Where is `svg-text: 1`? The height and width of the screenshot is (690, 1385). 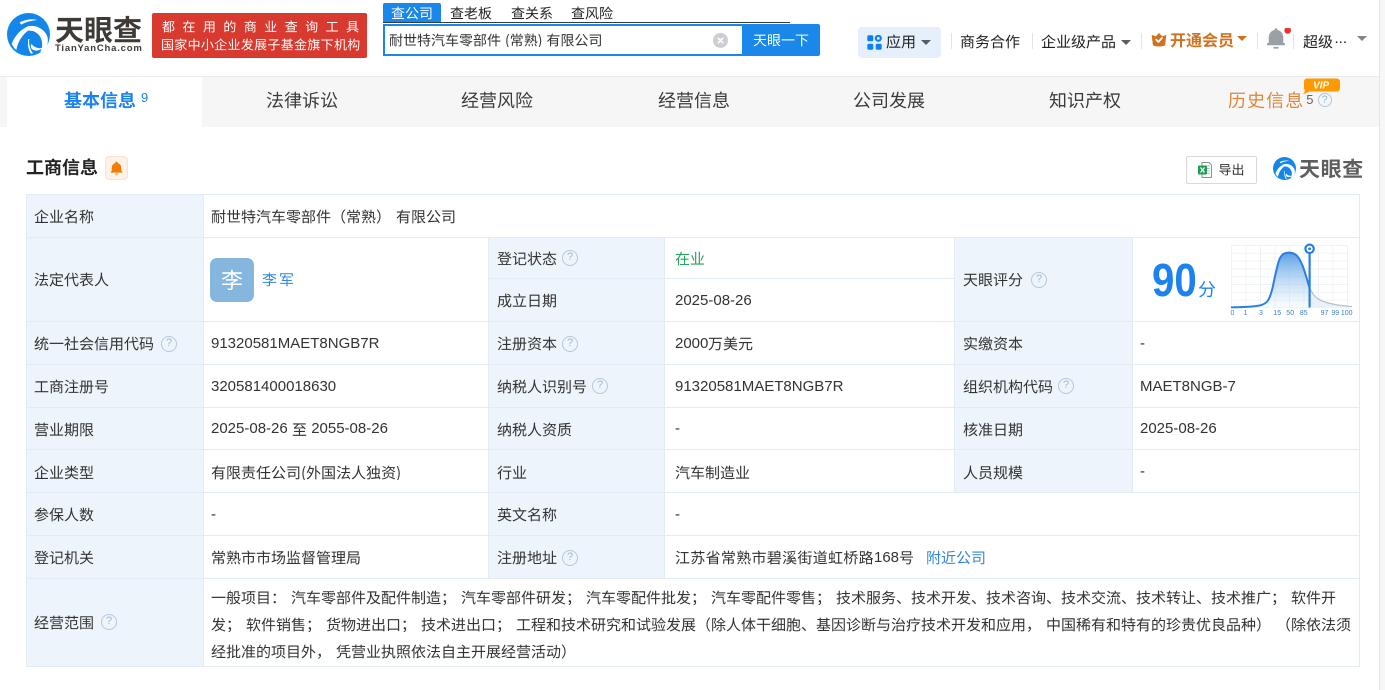 svg-text: 1 is located at coordinates (1246, 312).